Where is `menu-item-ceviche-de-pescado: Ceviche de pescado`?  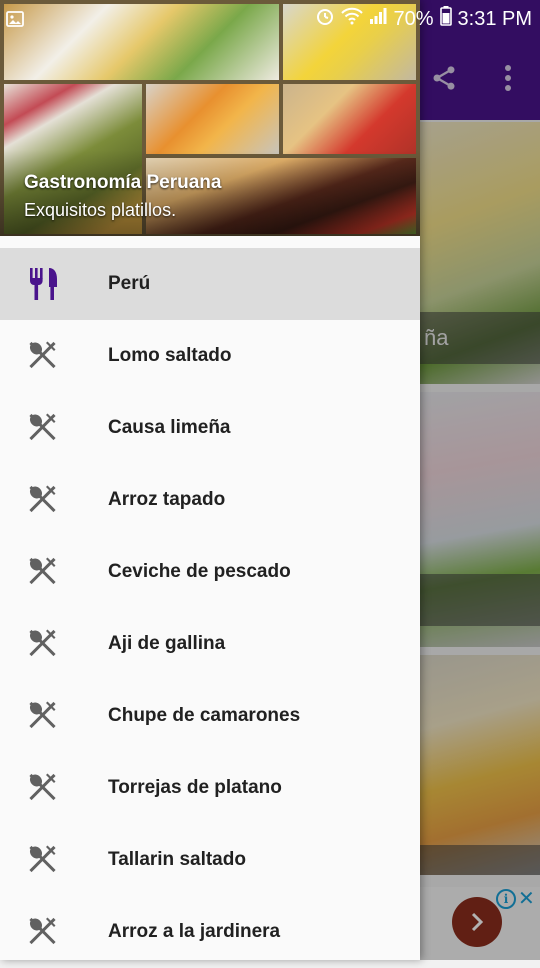 menu-item-ceviche-de-pescado: Ceviche de pescado is located at coordinates (210, 572).